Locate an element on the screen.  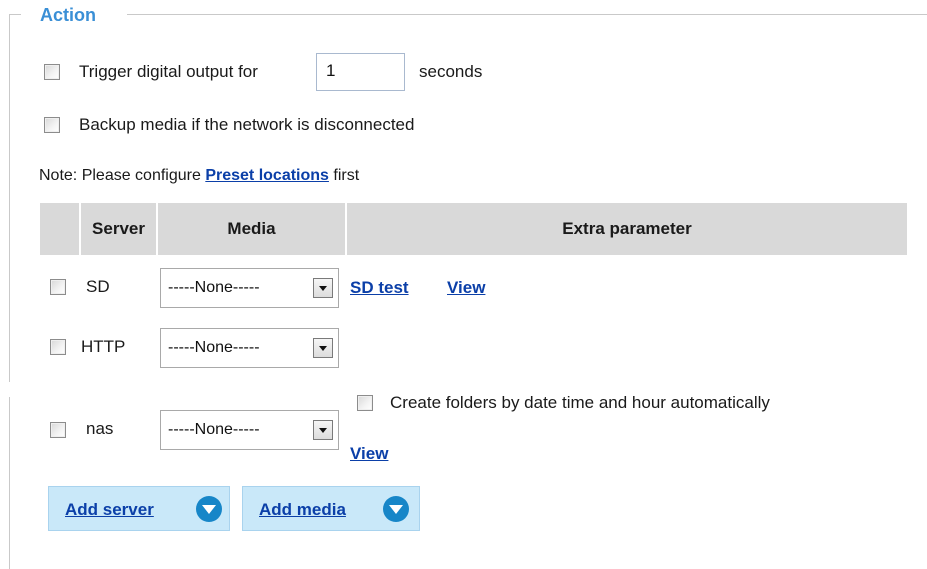
trigger-seconds-input: 1 is located at coordinates (360, 72).